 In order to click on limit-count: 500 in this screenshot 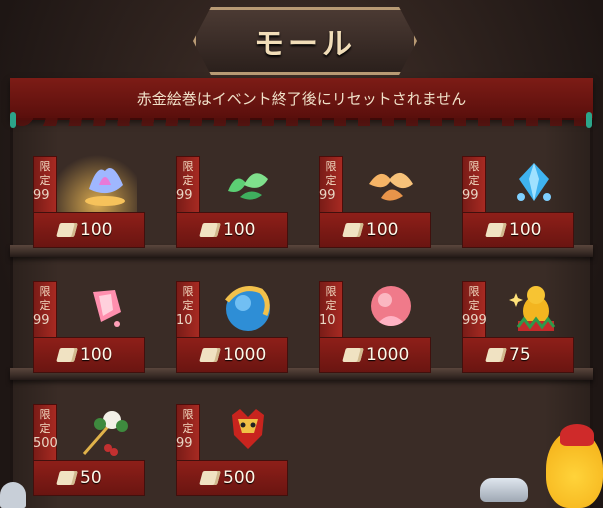, I will do `click(45, 443)`.